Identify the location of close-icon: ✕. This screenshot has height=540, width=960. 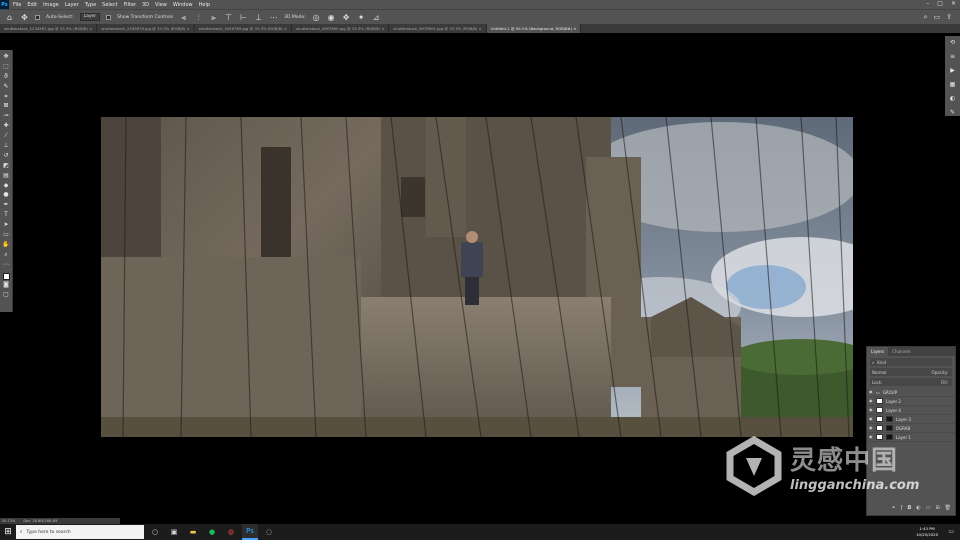
(953, 3).